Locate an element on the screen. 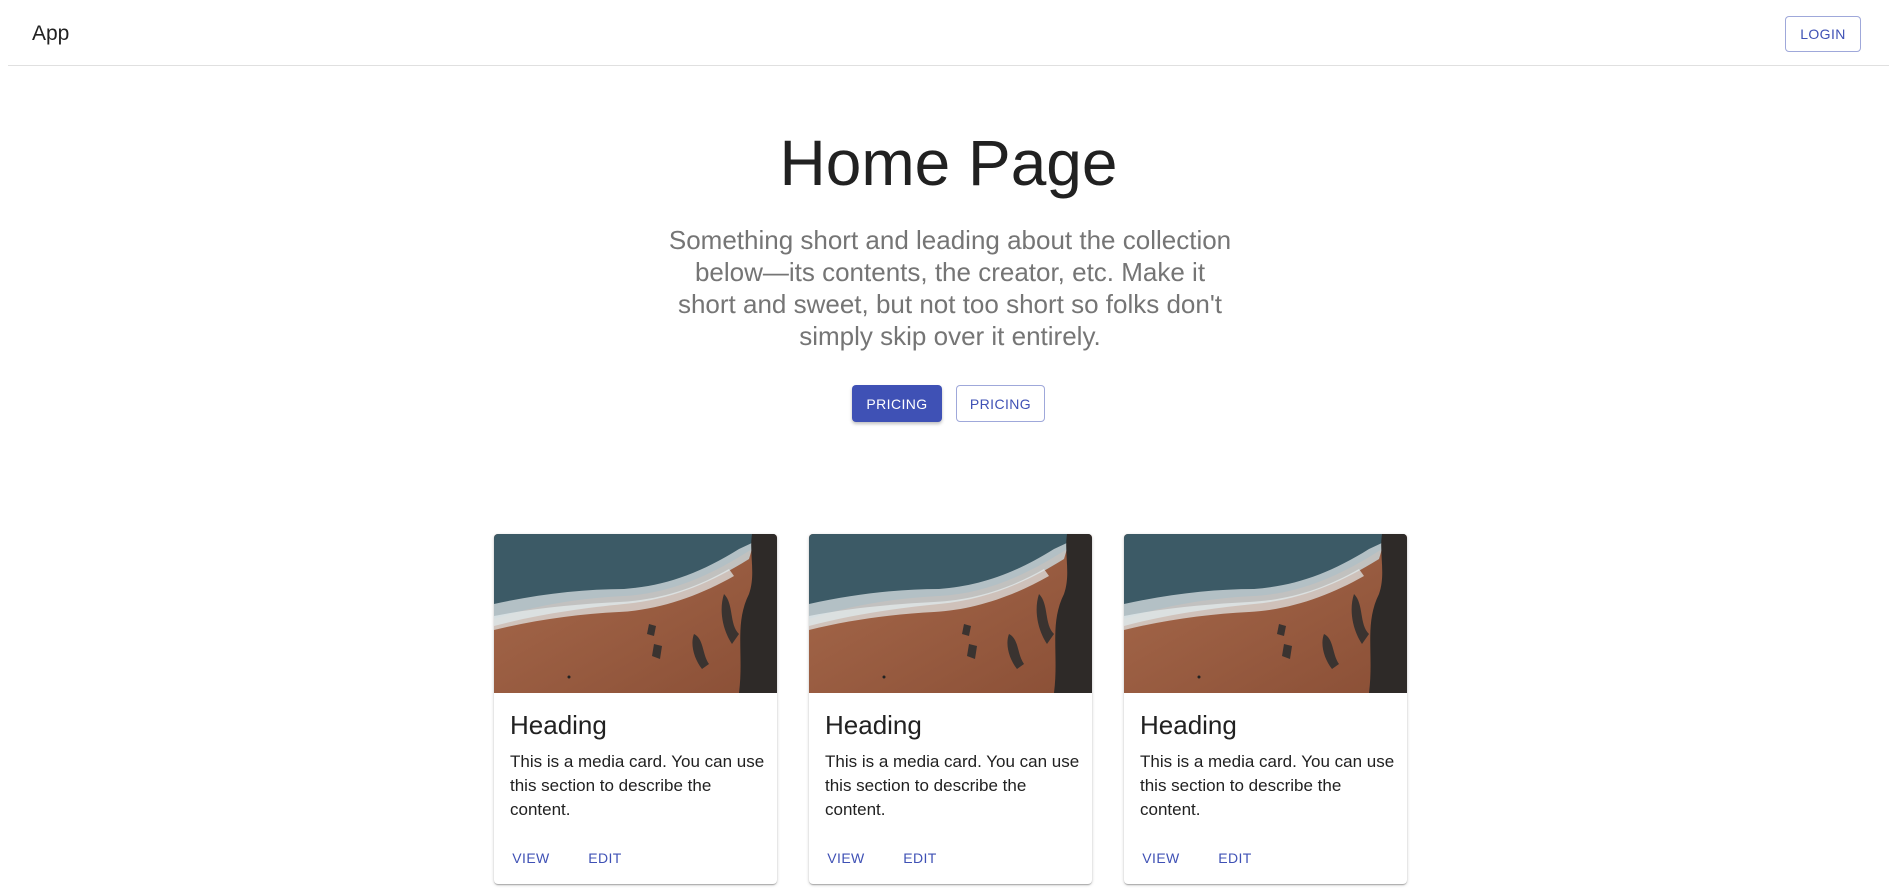 This screenshot has width=1897, height=893. app-bar: App LOGIN is located at coordinates (948, 33).